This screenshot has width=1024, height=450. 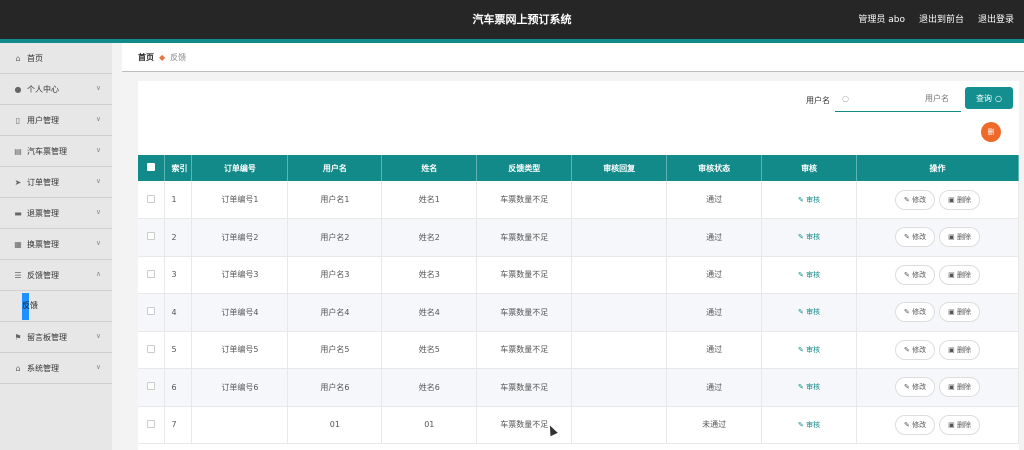 I want to click on cell-index: 4, so click(x=178, y=312).